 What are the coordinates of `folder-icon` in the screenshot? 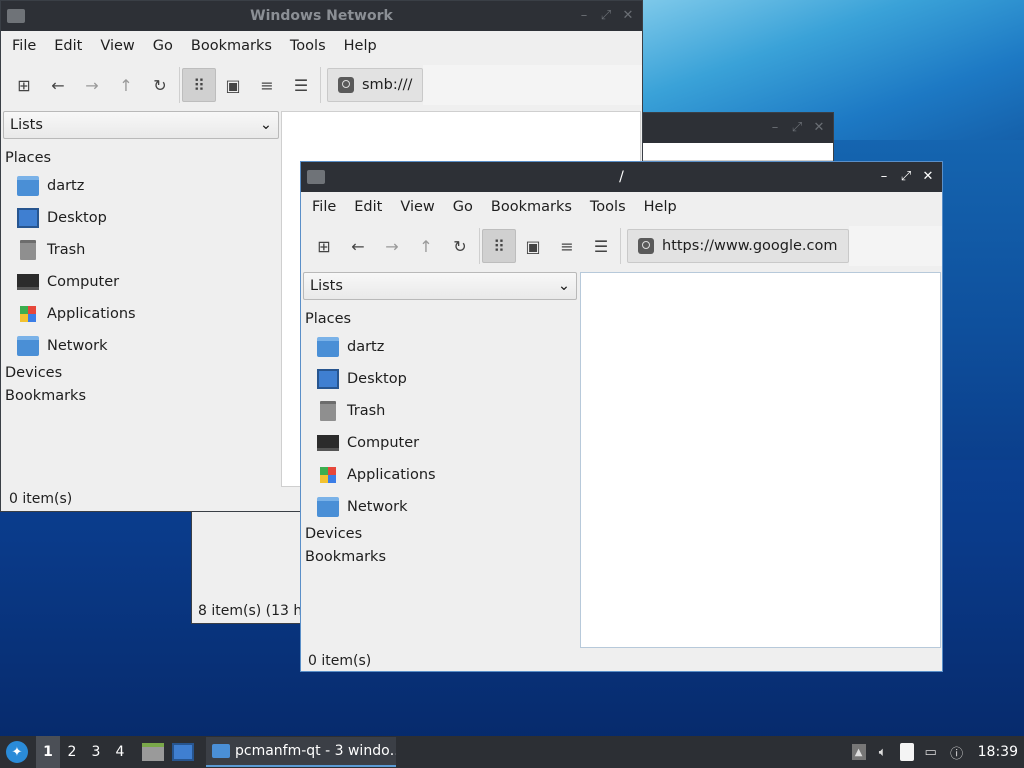 It's located at (221, 751).